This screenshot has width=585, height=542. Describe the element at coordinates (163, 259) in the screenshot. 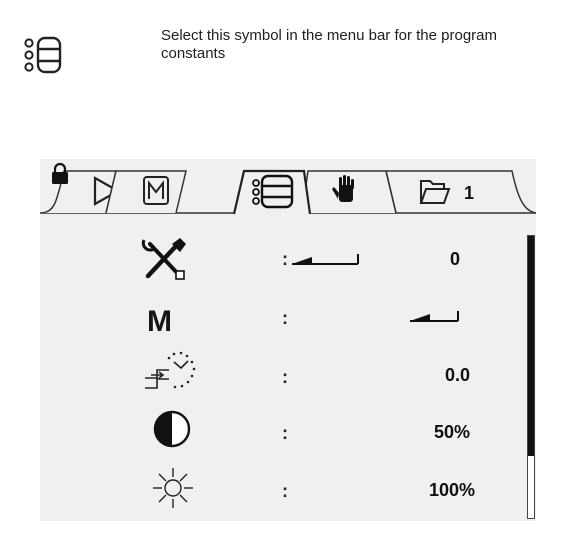

I see `tools-icon` at that location.